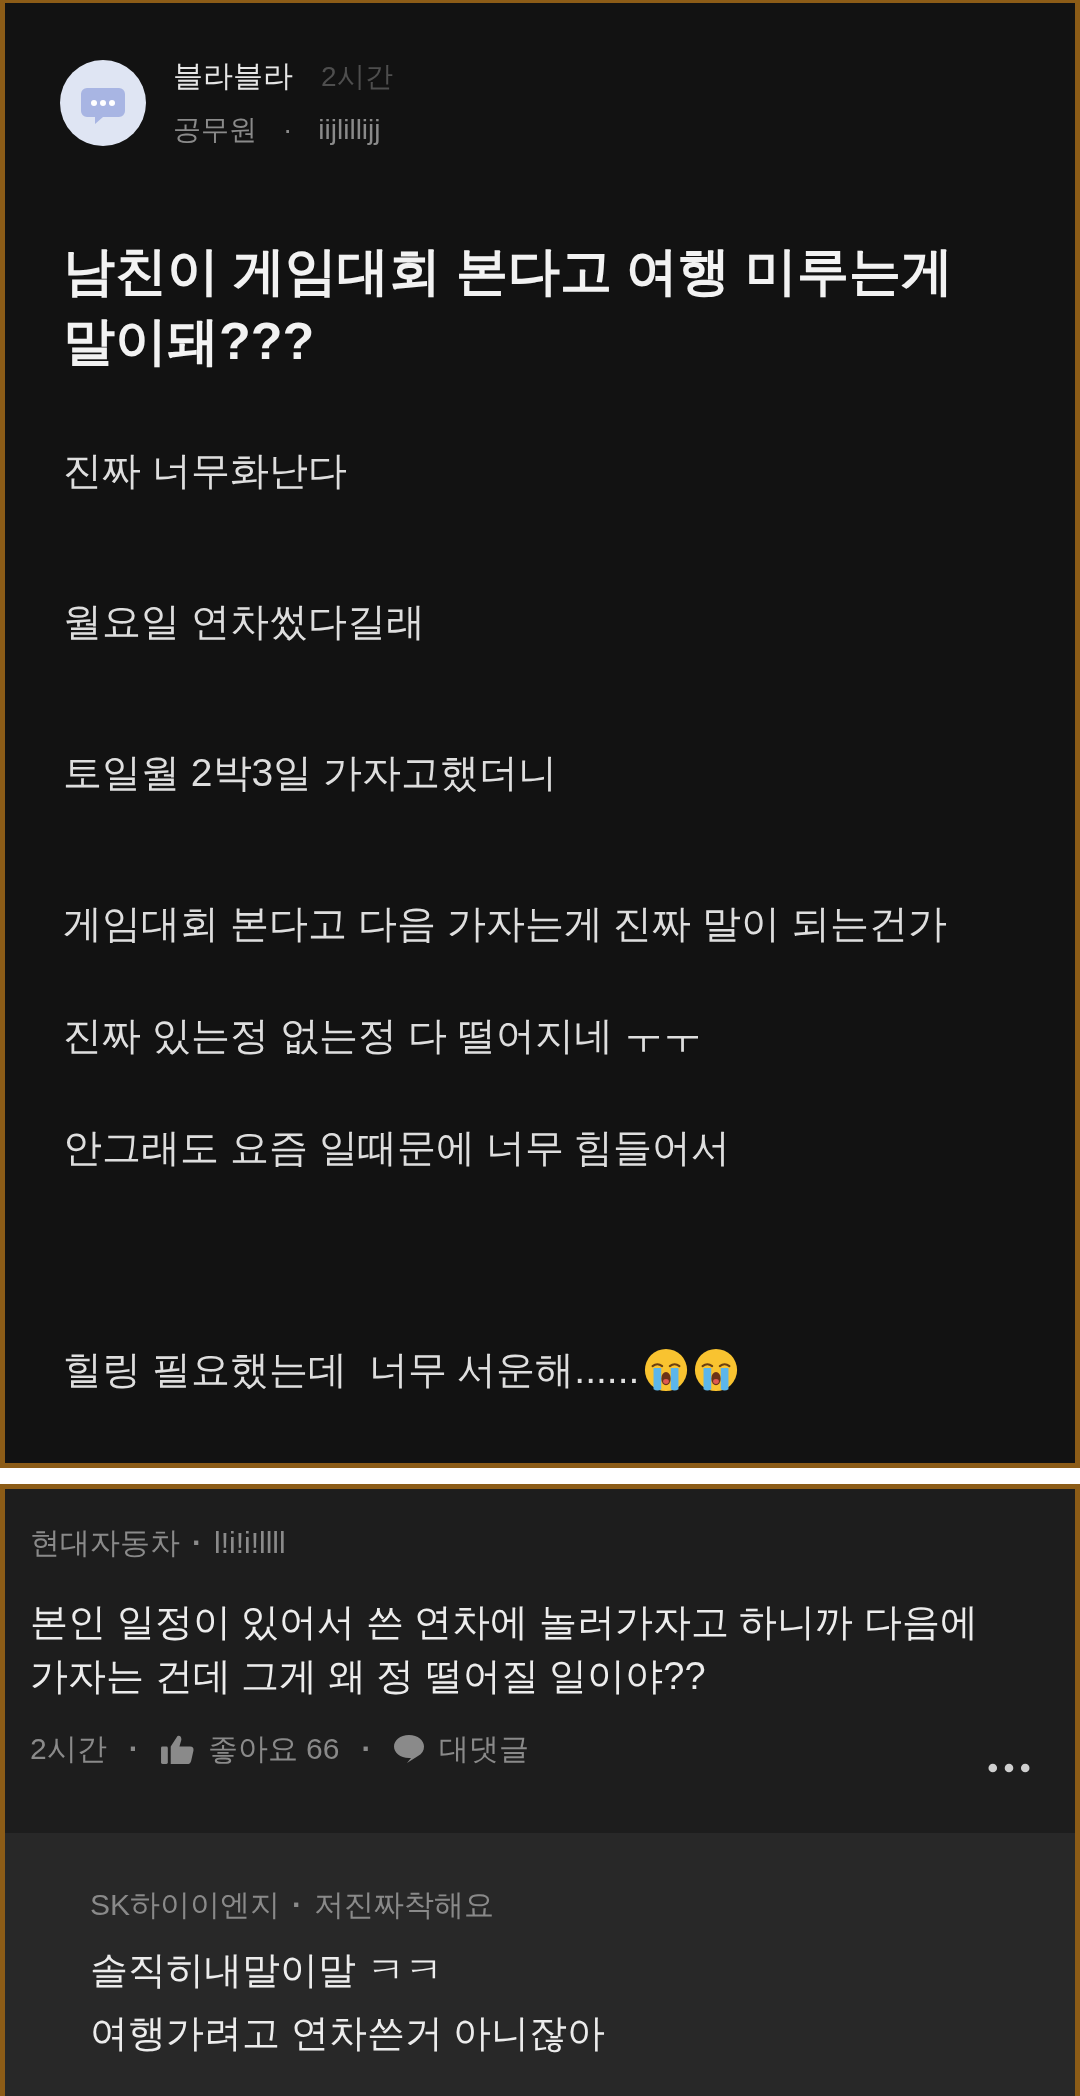 The width and height of the screenshot is (1080, 2096). I want to click on comment-text: 본인 일정이 있어서 쓴 연차에 놀러가자고 하니까 다음에 가자는 건데 그게 왜 정 떨어질 일이야??, so click(504, 1649).